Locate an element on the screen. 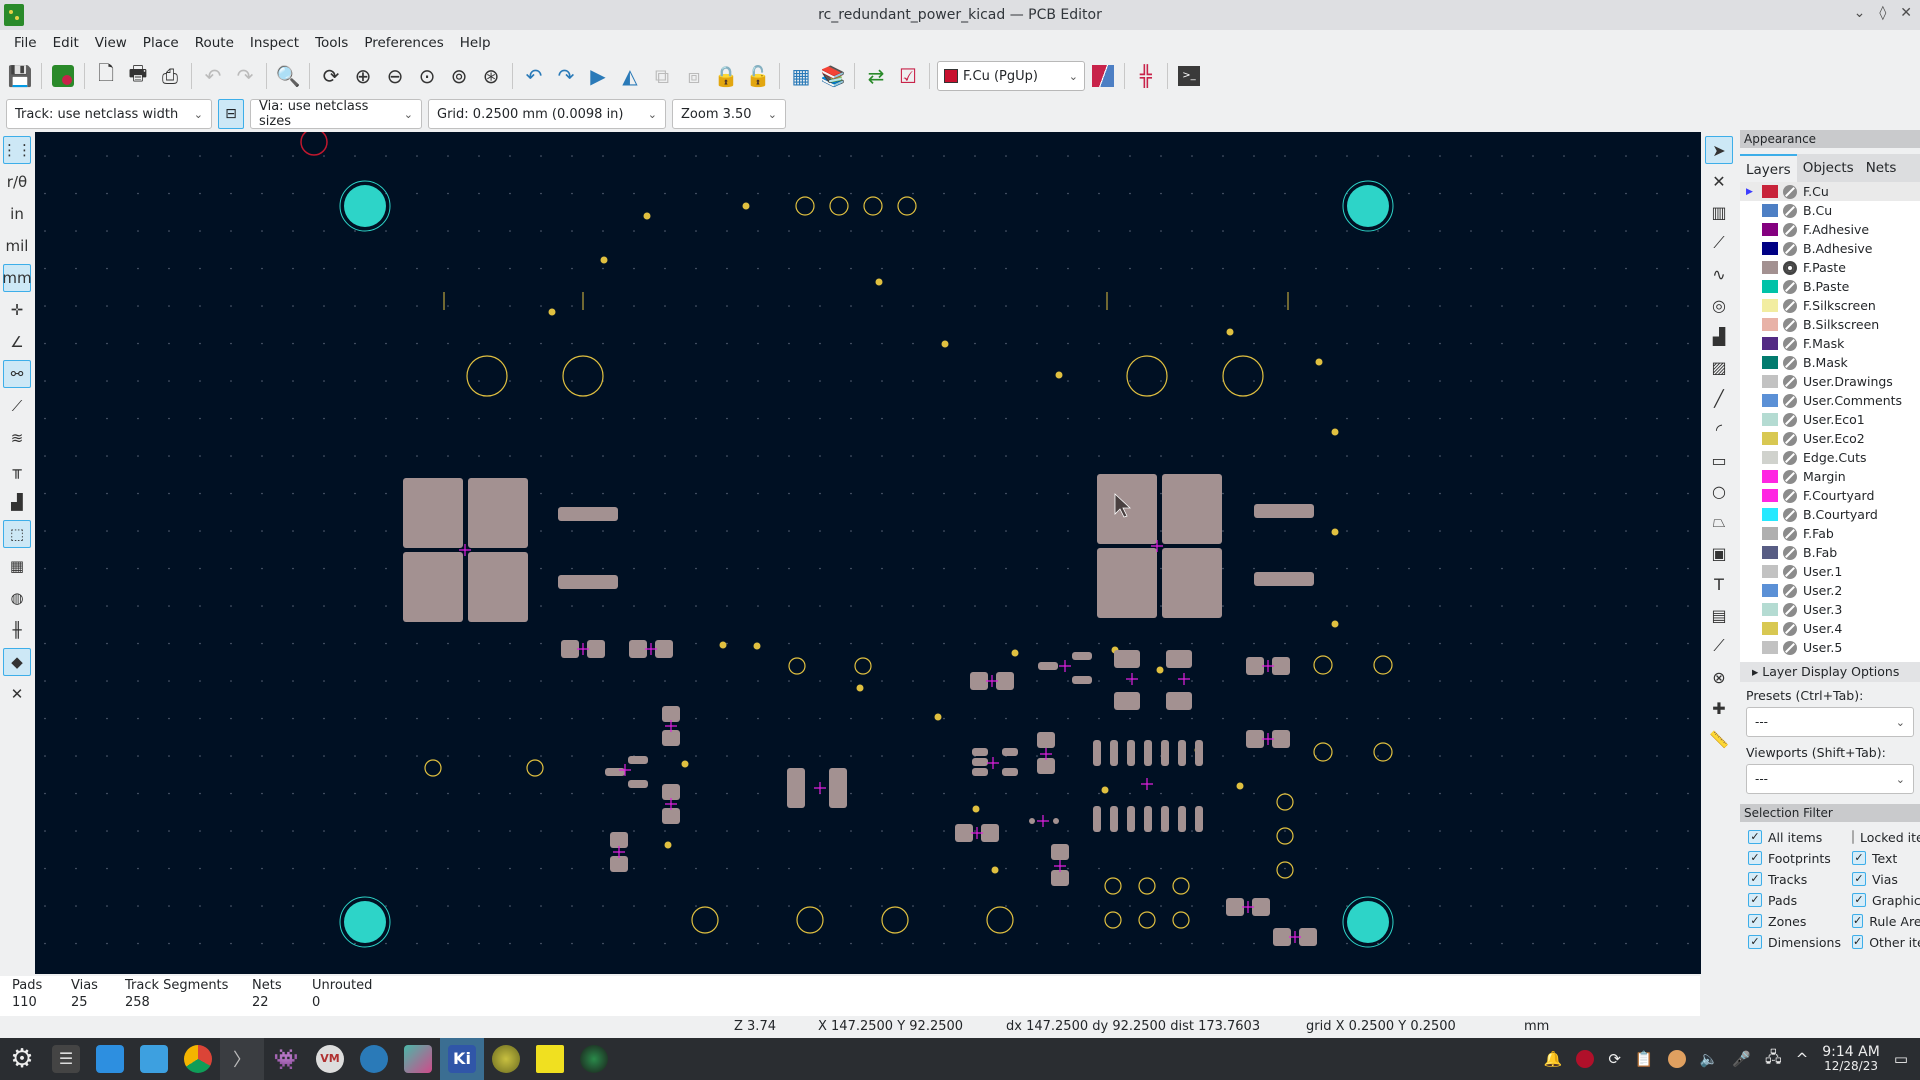 The width and height of the screenshot is (1920, 1080). draw-rectangle-icon: ▭ is located at coordinates (1719, 460).